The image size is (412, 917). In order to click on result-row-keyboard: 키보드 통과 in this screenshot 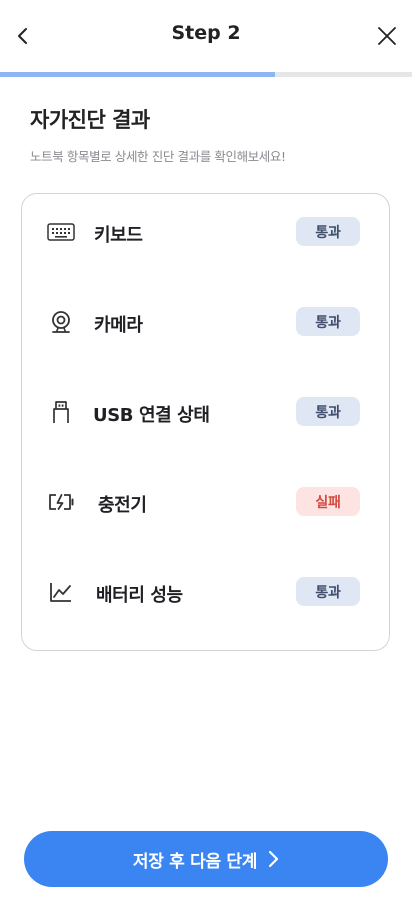, I will do `click(205, 232)`.